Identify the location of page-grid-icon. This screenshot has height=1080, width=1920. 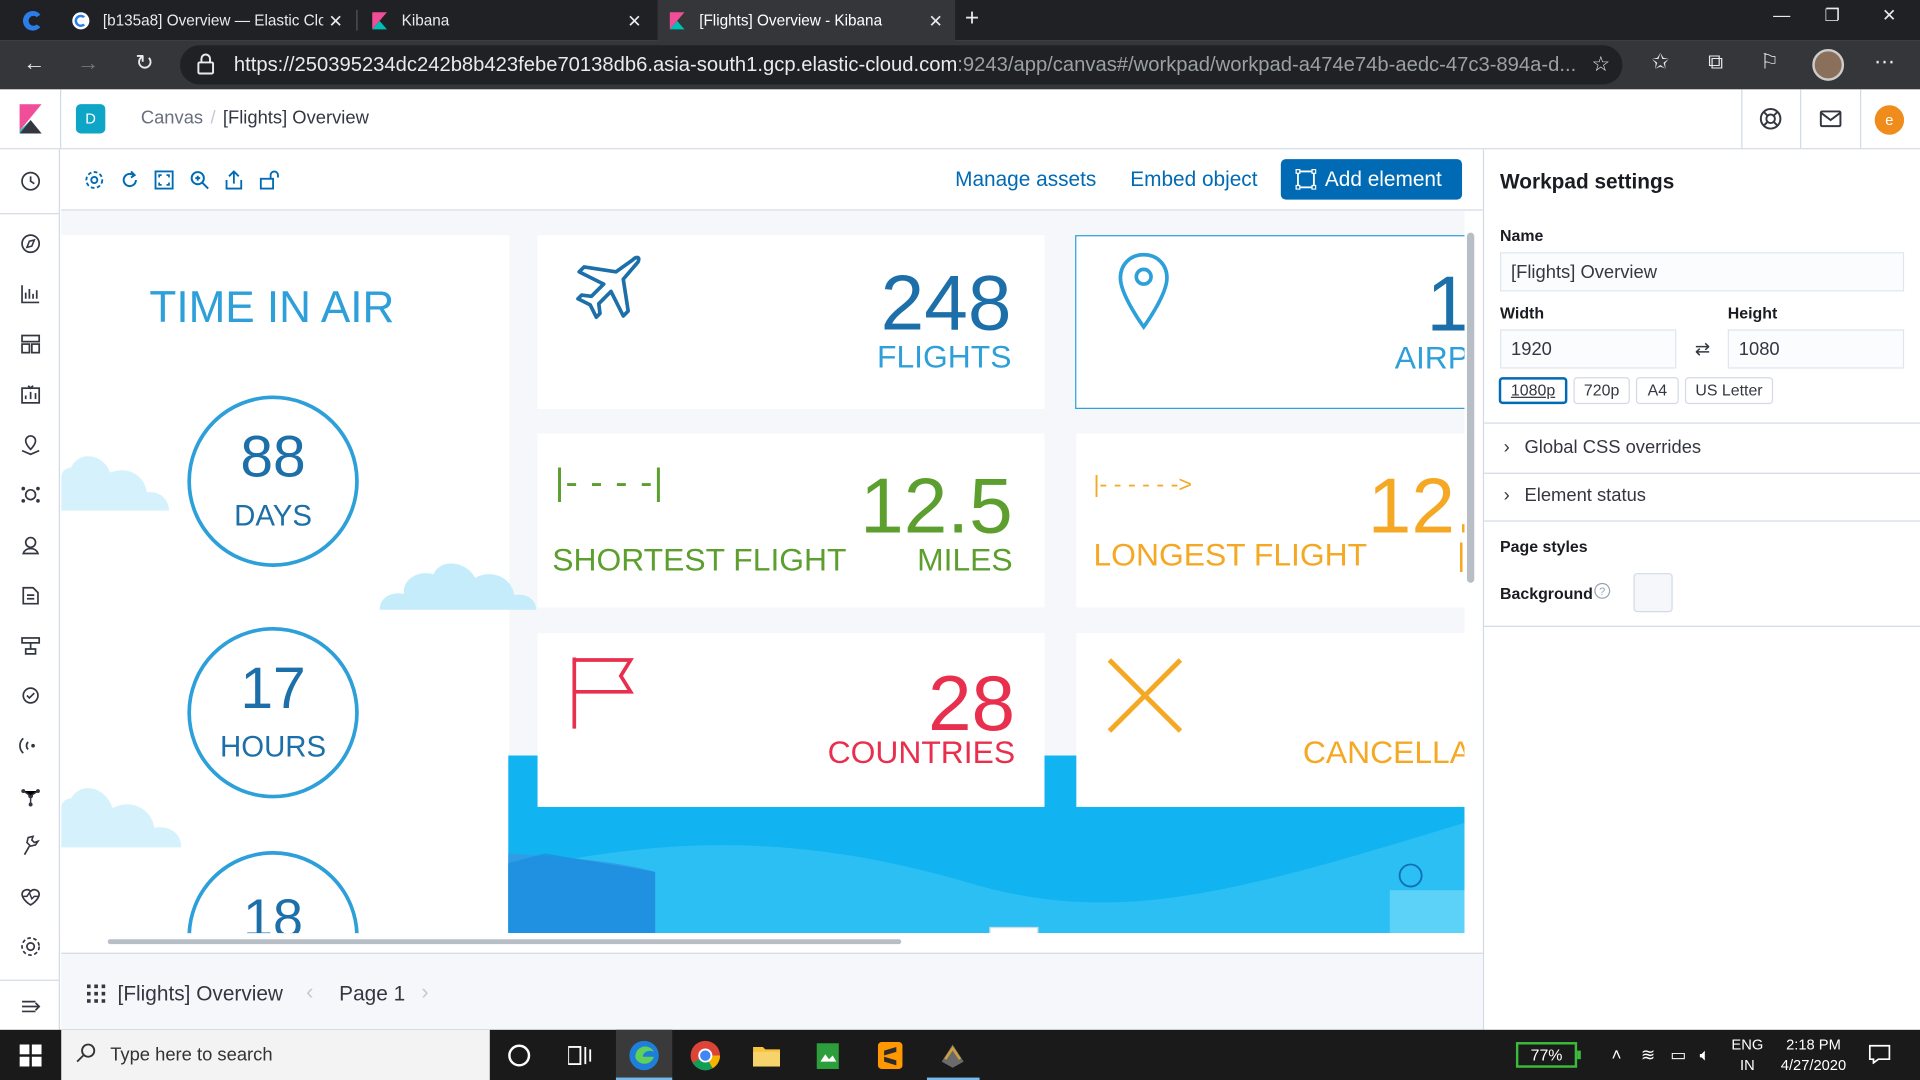
(96, 993).